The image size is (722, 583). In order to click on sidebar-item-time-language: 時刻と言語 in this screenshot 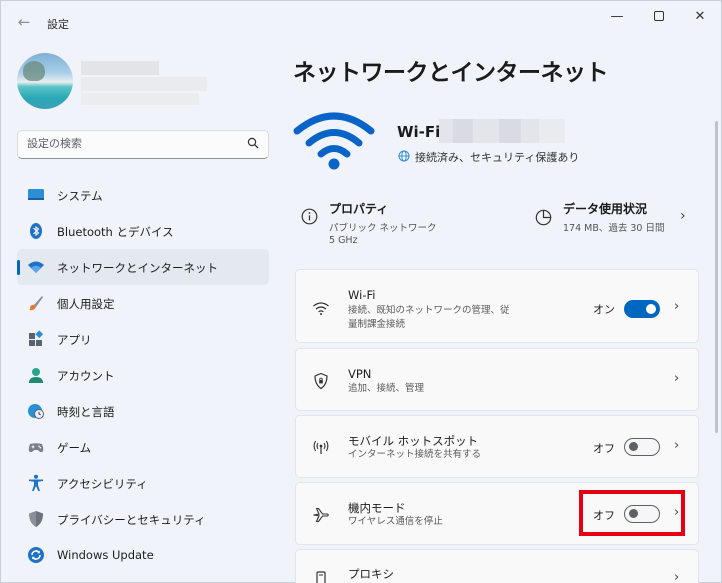, I will do `click(143, 411)`.